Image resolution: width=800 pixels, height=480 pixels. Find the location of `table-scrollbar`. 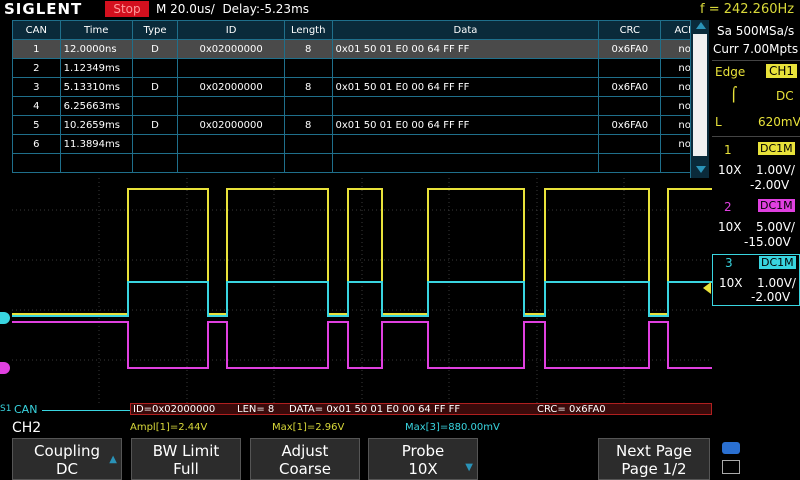

table-scrollbar is located at coordinates (699, 99).